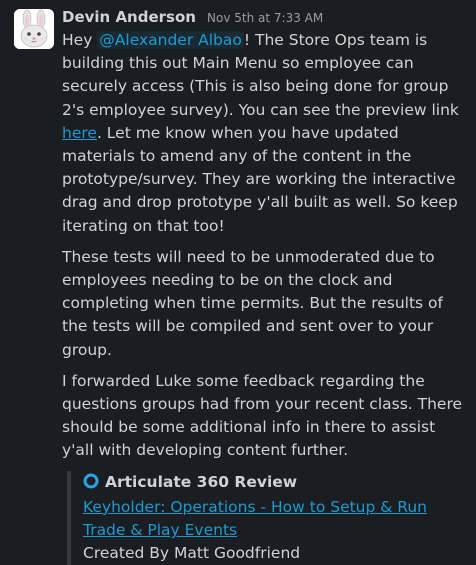  Describe the element at coordinates (80, 40) in the screenshot. I see `text-segment: Hey` at that location.